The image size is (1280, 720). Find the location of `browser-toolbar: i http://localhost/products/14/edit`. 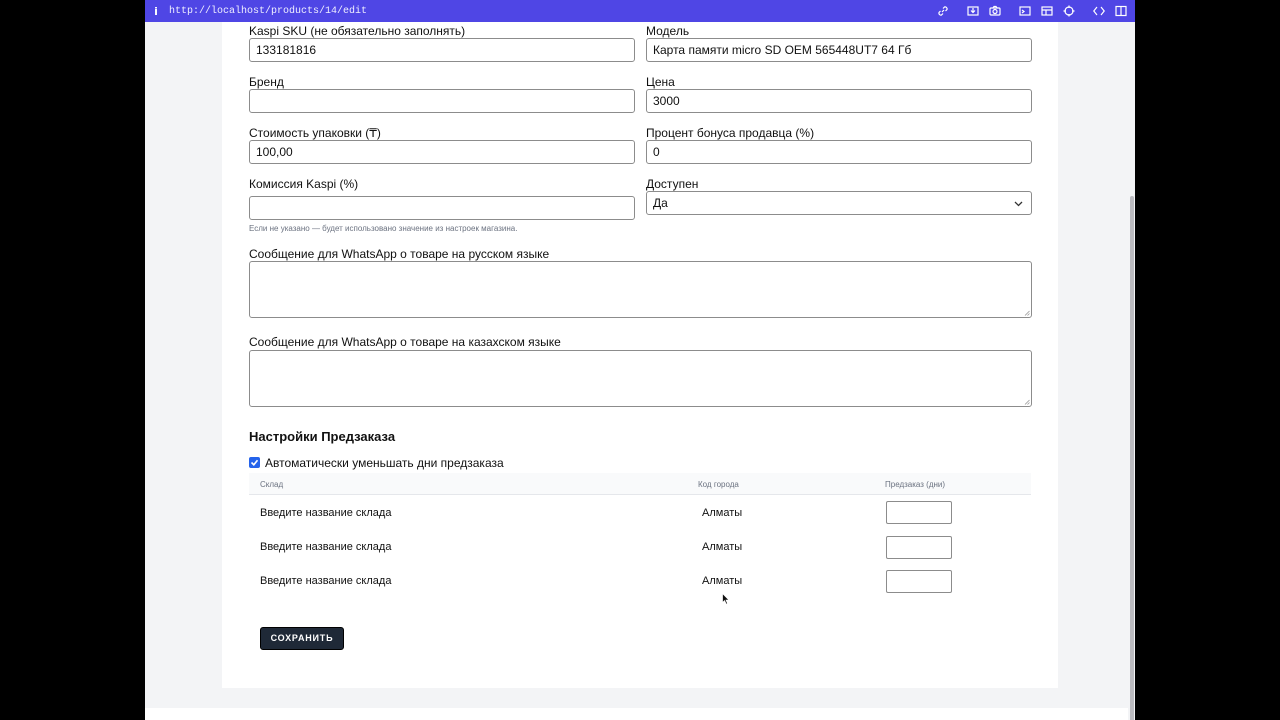

browser-toolbar: i http://localhost/products/14/edit is located at coordinates (640, 11).